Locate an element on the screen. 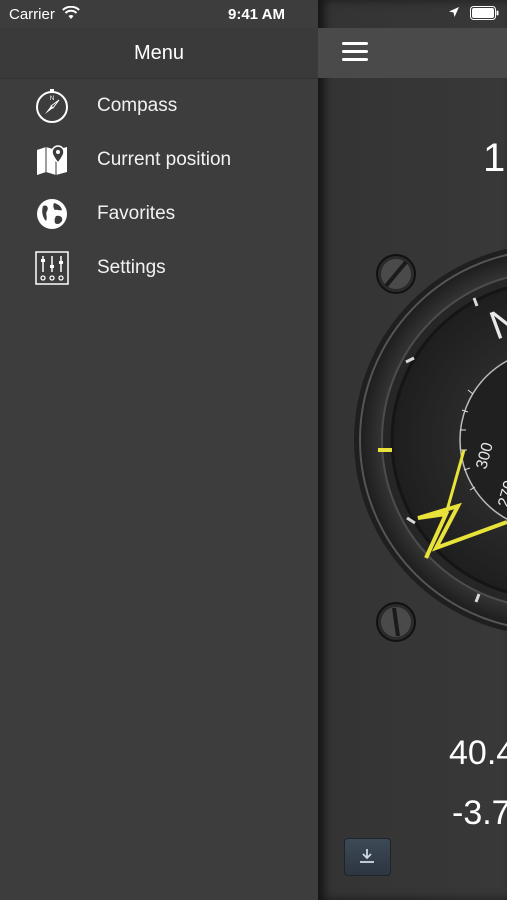 Image resolution: width=507 pixels, height=900 pixels. menu-header: Menu is located at coordinates (159, 53).